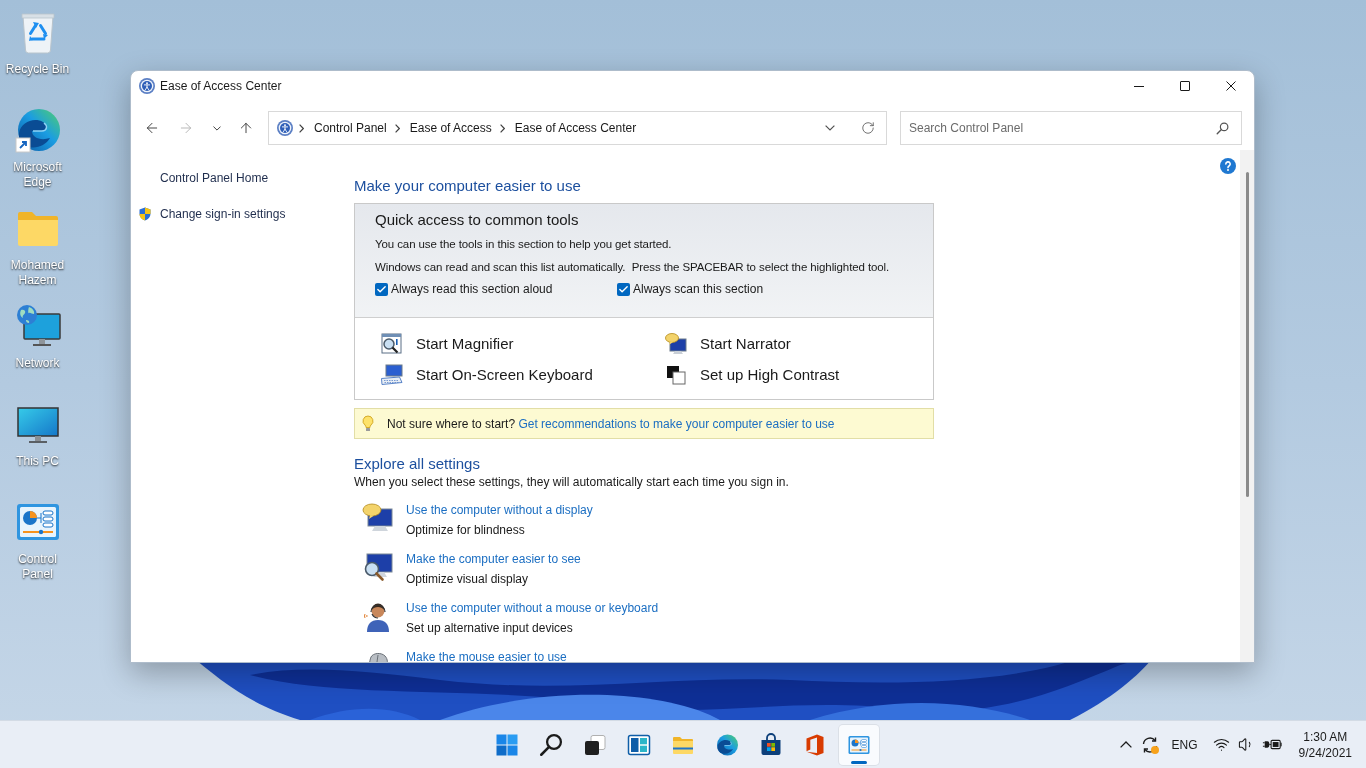  What do you see at coordinates (467, 579) in the screenshot?
I see `settings-description: Optimize visual display` at bounding box center [467, 579].